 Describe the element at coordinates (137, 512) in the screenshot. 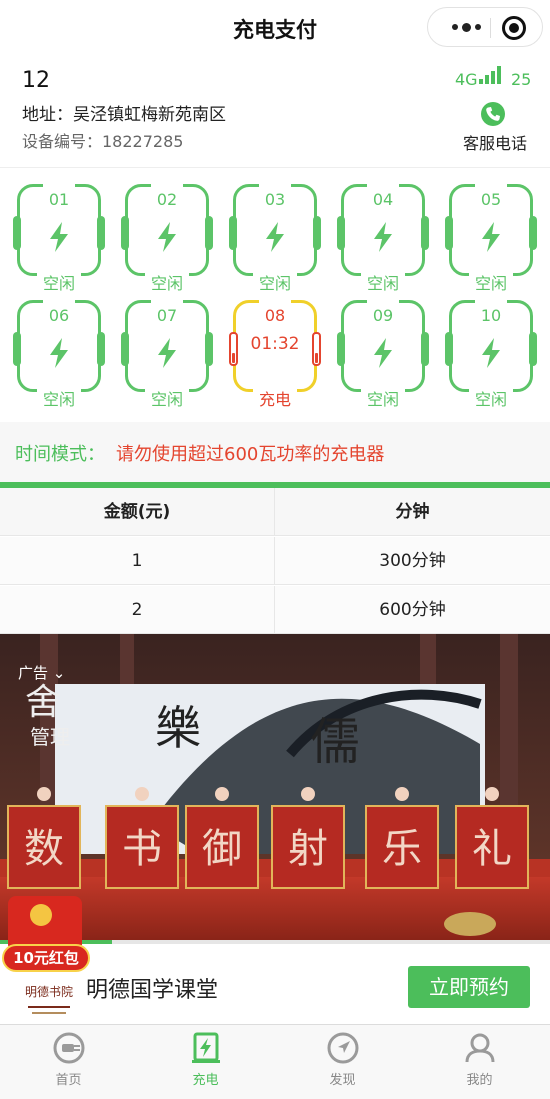

I see `column-header-amount: 金额(元)` at that location.